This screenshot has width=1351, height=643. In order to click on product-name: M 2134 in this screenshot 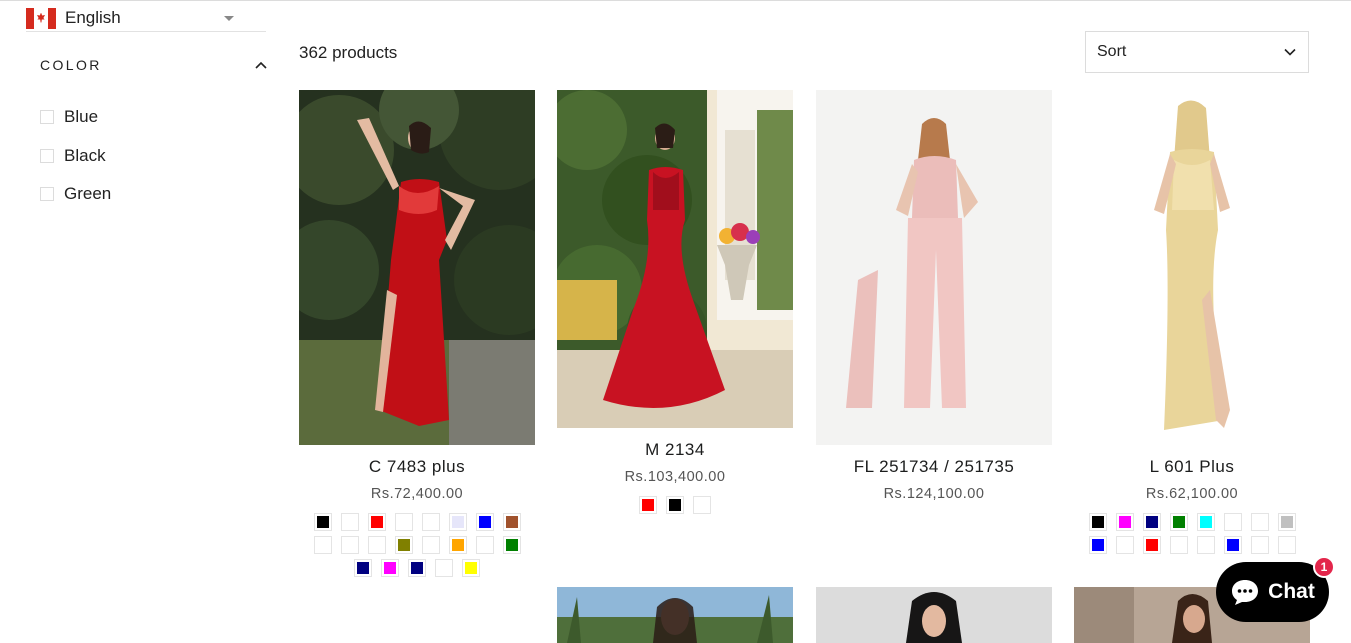, I will do `click(675, 450)`.